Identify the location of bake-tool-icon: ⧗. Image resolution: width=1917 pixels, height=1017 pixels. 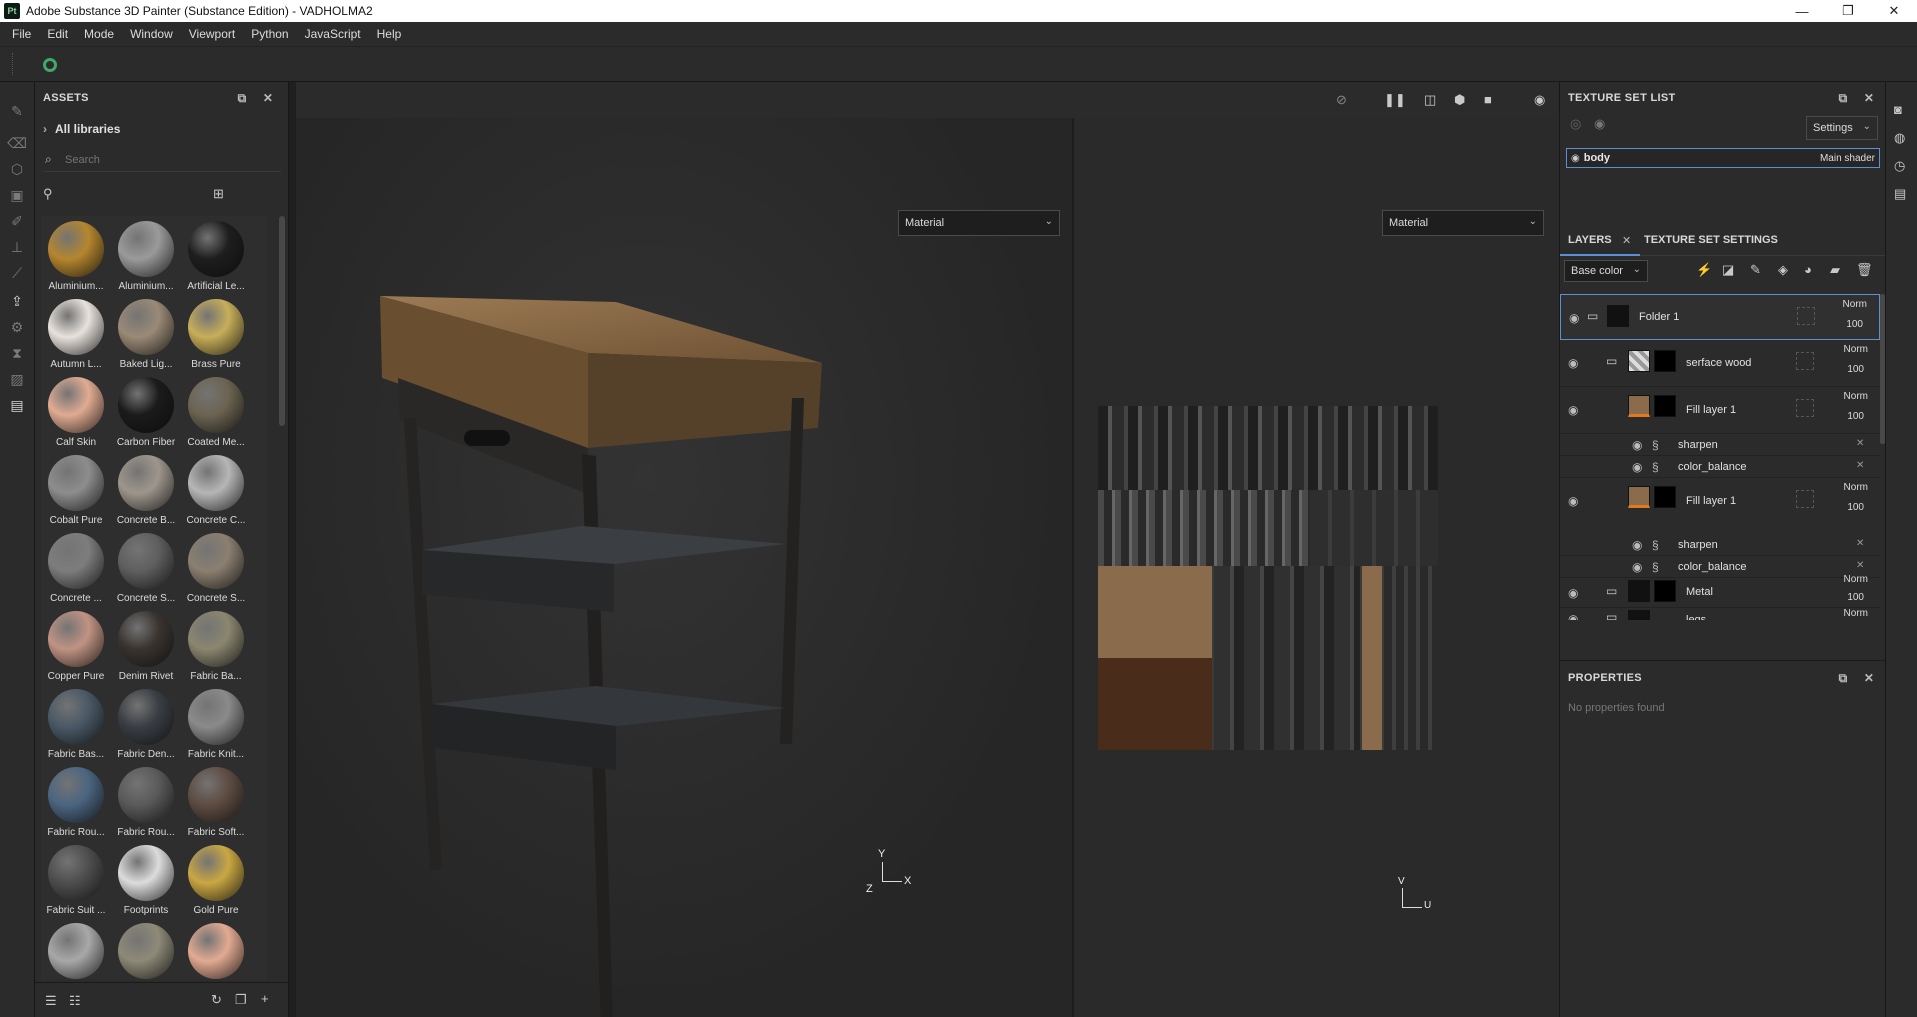
(17, 353).